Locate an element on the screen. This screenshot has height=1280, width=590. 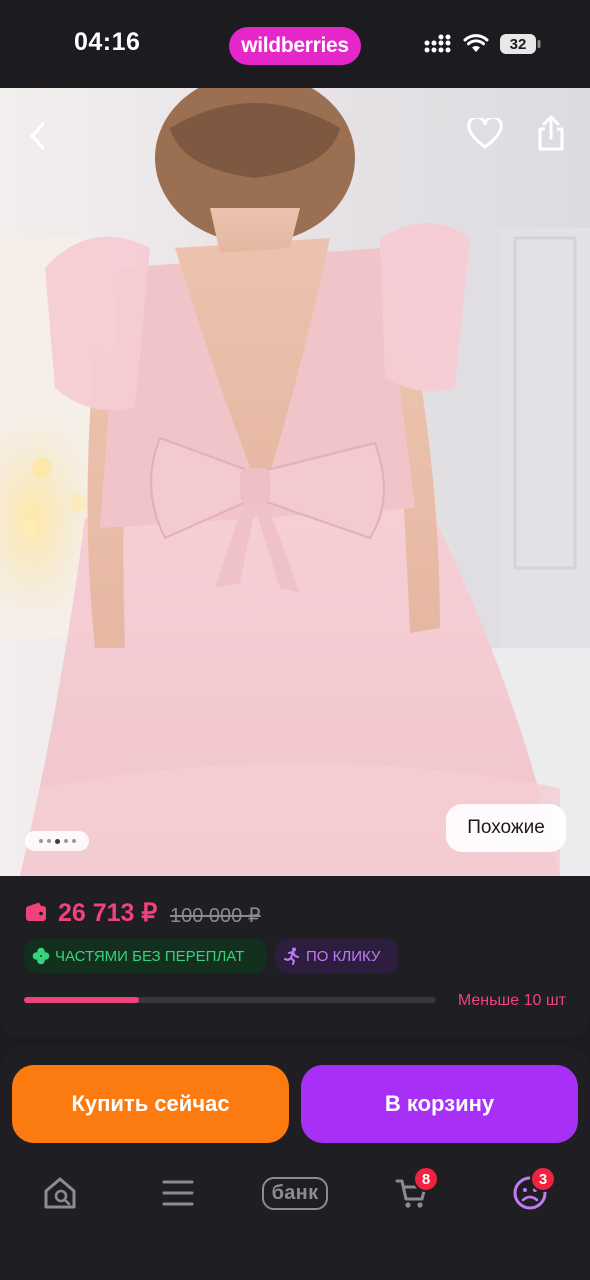
installments-badge: ЧАСТЯМИ БЕЗ ПЕРЕПЛАТ is located at coordinates (145, 956).